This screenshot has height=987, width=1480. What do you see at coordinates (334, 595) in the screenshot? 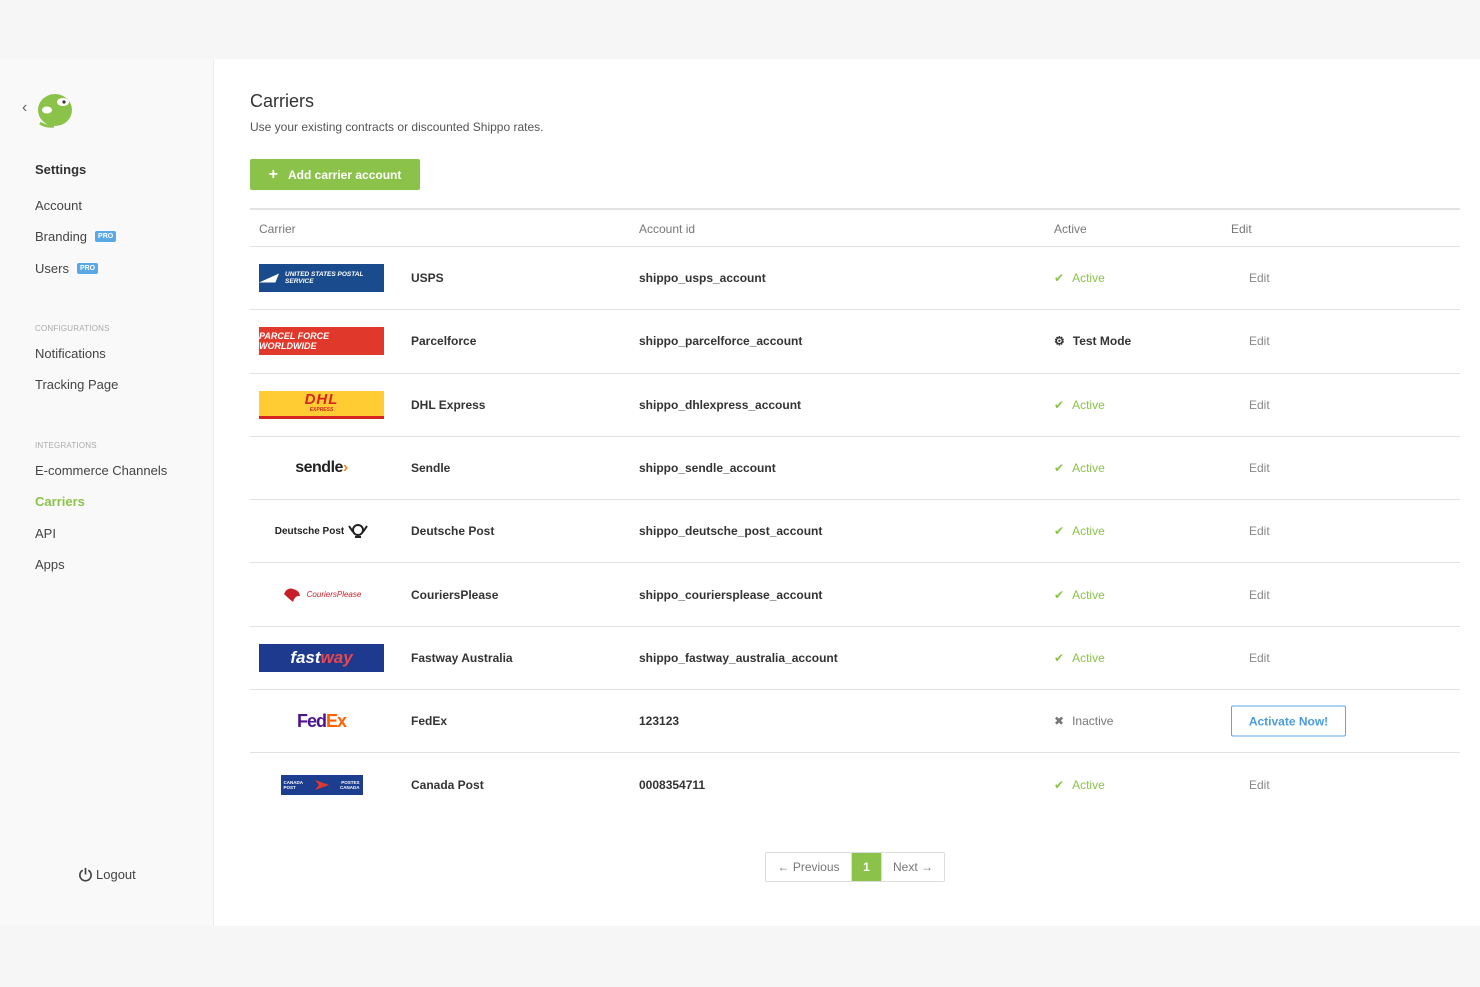
I see `logo-text: CouriersPlease` at bounding box center [334, 595].